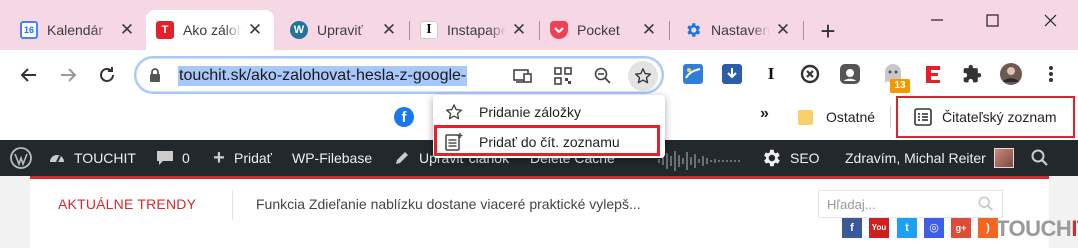 The width and height of the screenshot is (1078, 248). Describe the element at coordinates (915, 158) in the screenshot. I see `wp-greeting: Zdravím, Michal Reiter` at that location.